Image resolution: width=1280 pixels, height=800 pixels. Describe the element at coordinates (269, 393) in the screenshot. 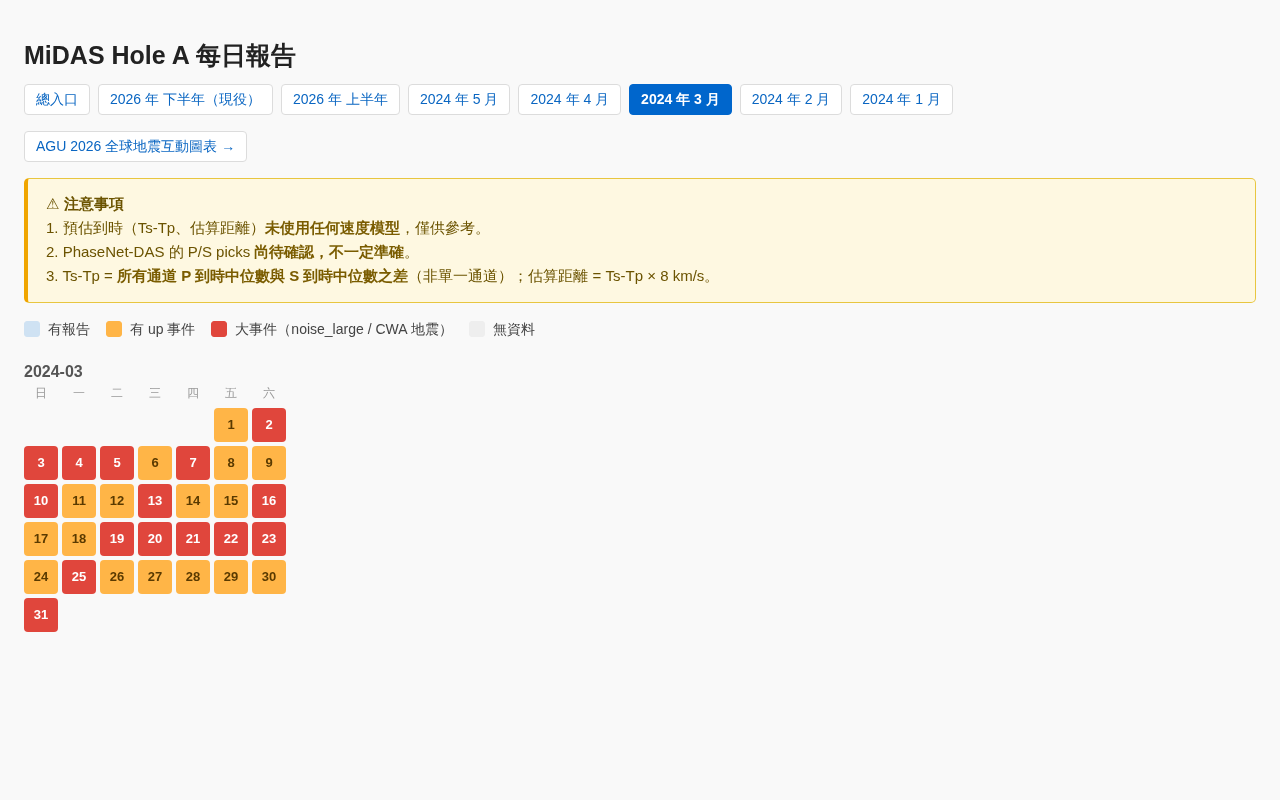

I see `weekday-label: 六` at that location.